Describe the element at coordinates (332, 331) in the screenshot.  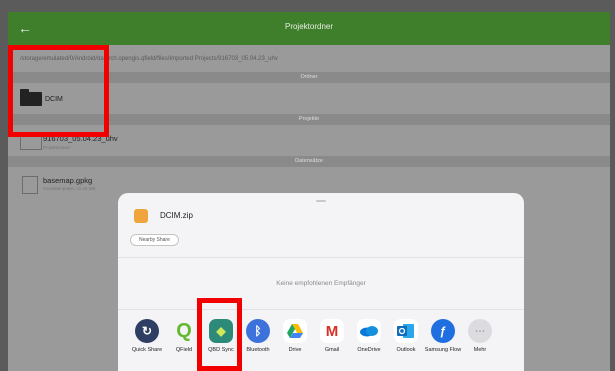
I see `gmail-icon: M` at that location.